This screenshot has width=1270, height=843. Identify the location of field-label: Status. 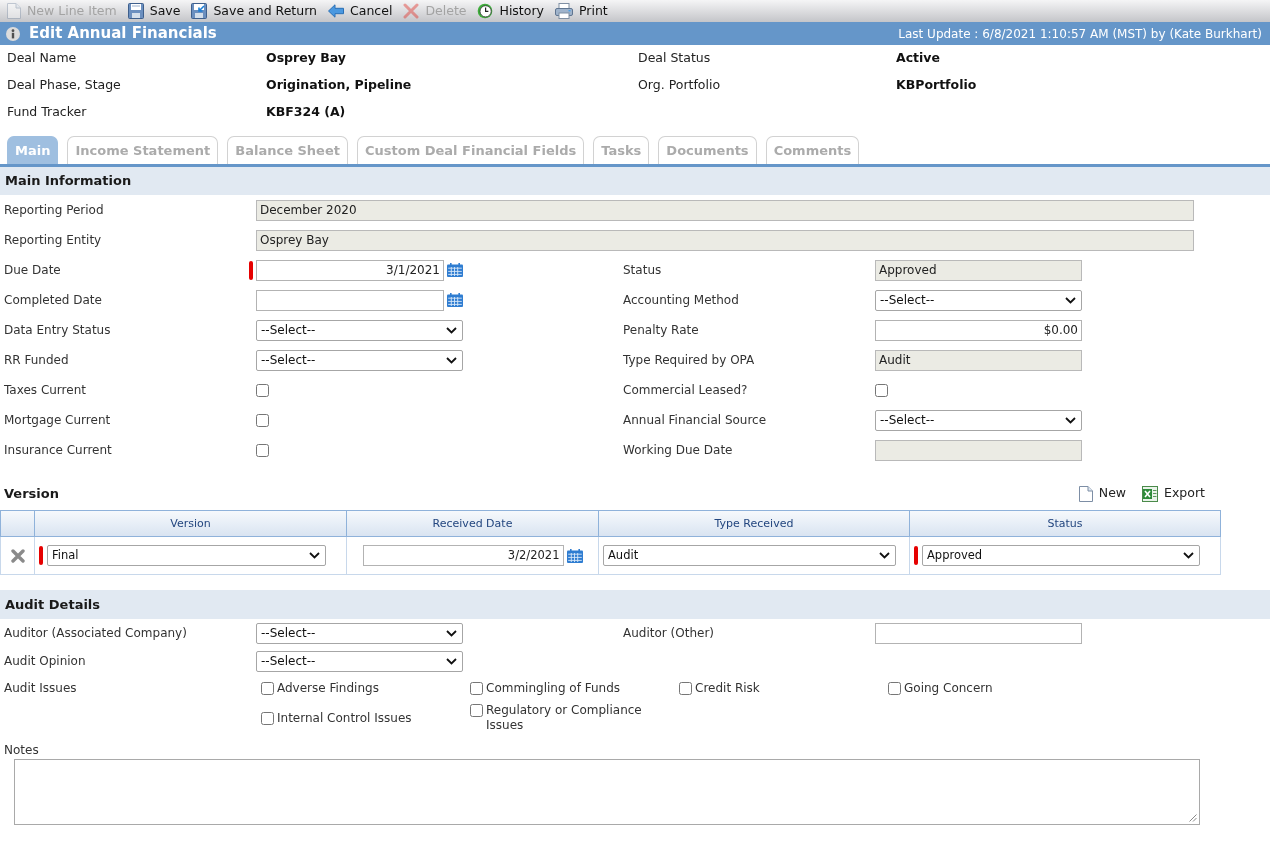
(642, 270).